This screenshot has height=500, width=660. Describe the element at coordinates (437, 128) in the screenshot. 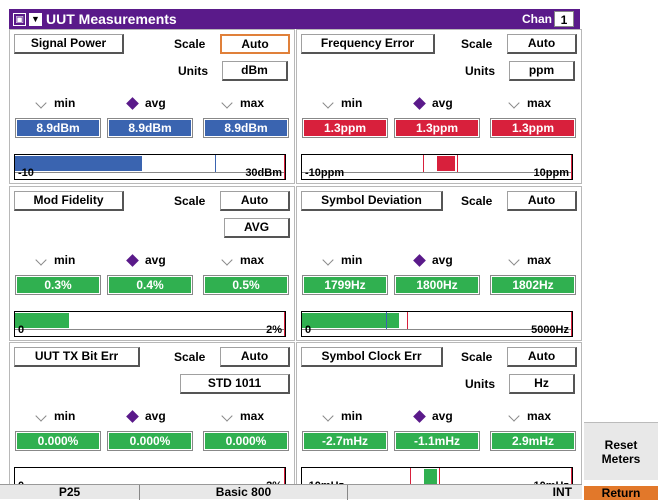

I see `frequency-error-avg-value: 1.3ppm` at that location.